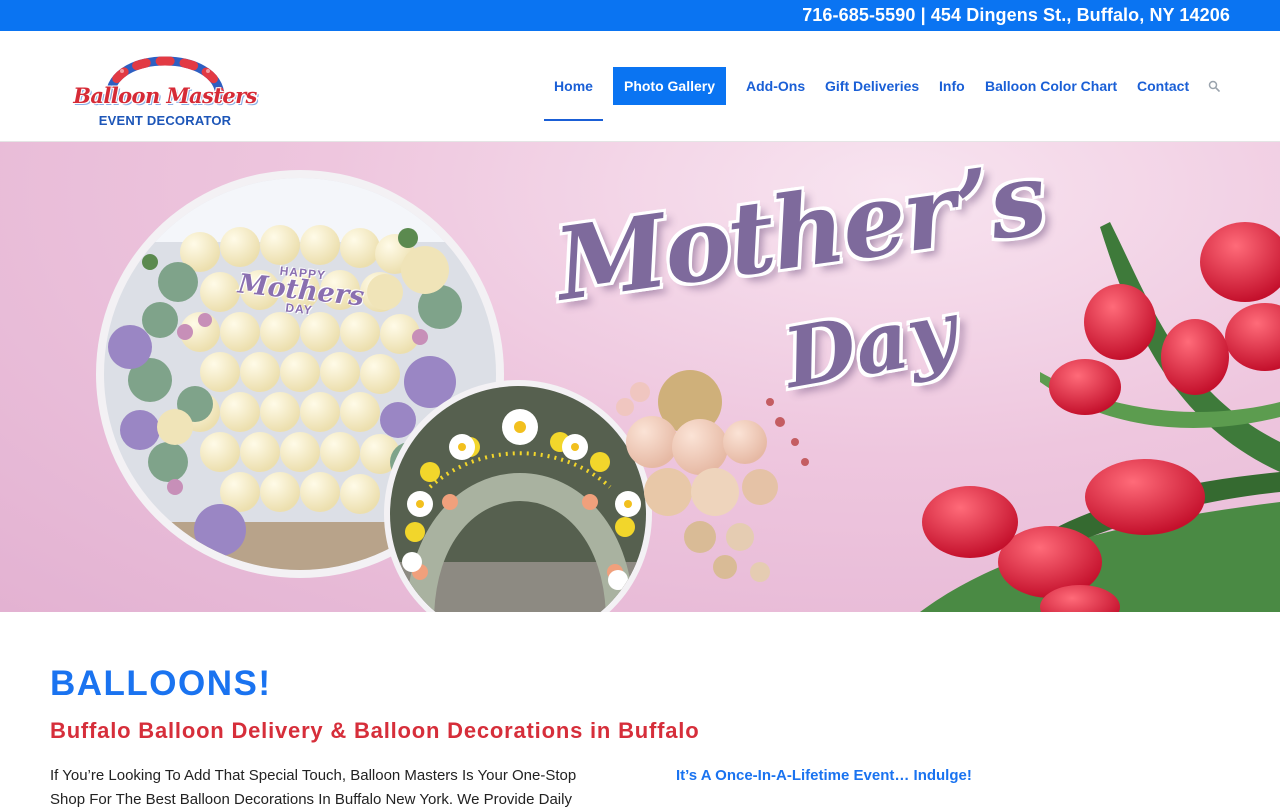 Image resolution: width=1280 pixels, height=812 pixels. What do you see at coordinates (1215, 86) in the screenshot?
I see `search-icon` at bounding box center [1215, 86].